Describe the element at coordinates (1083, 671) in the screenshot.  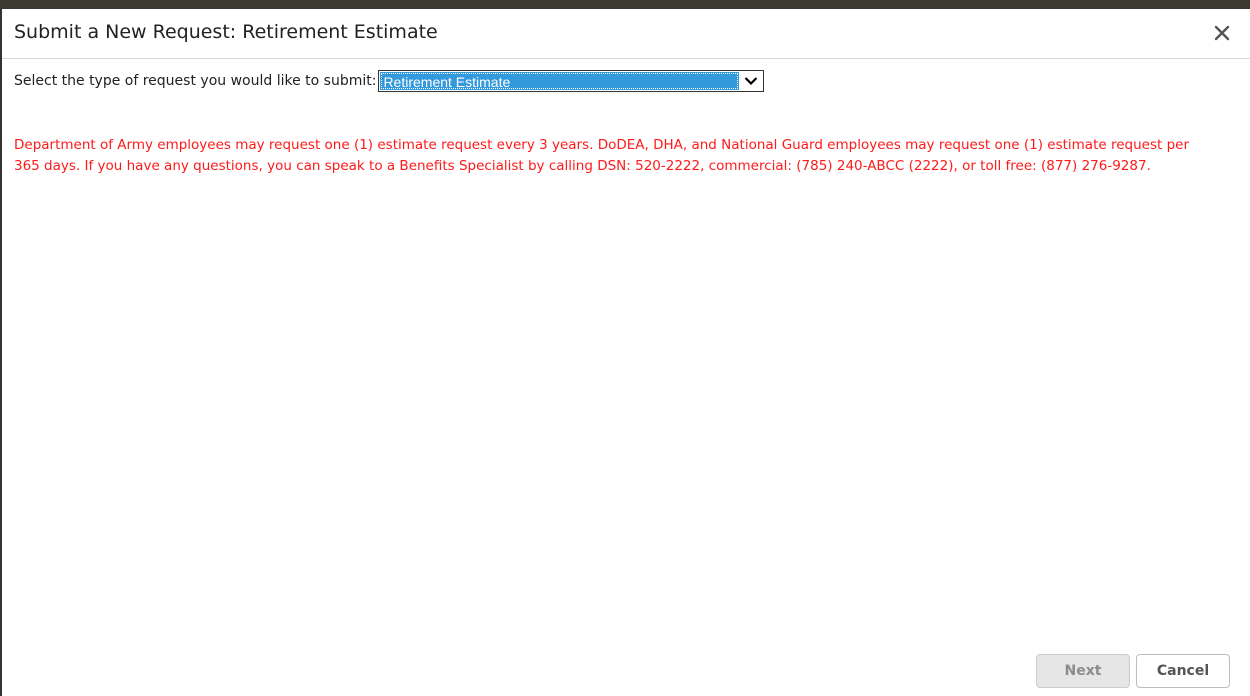
I see `next-button: Next` at that location.